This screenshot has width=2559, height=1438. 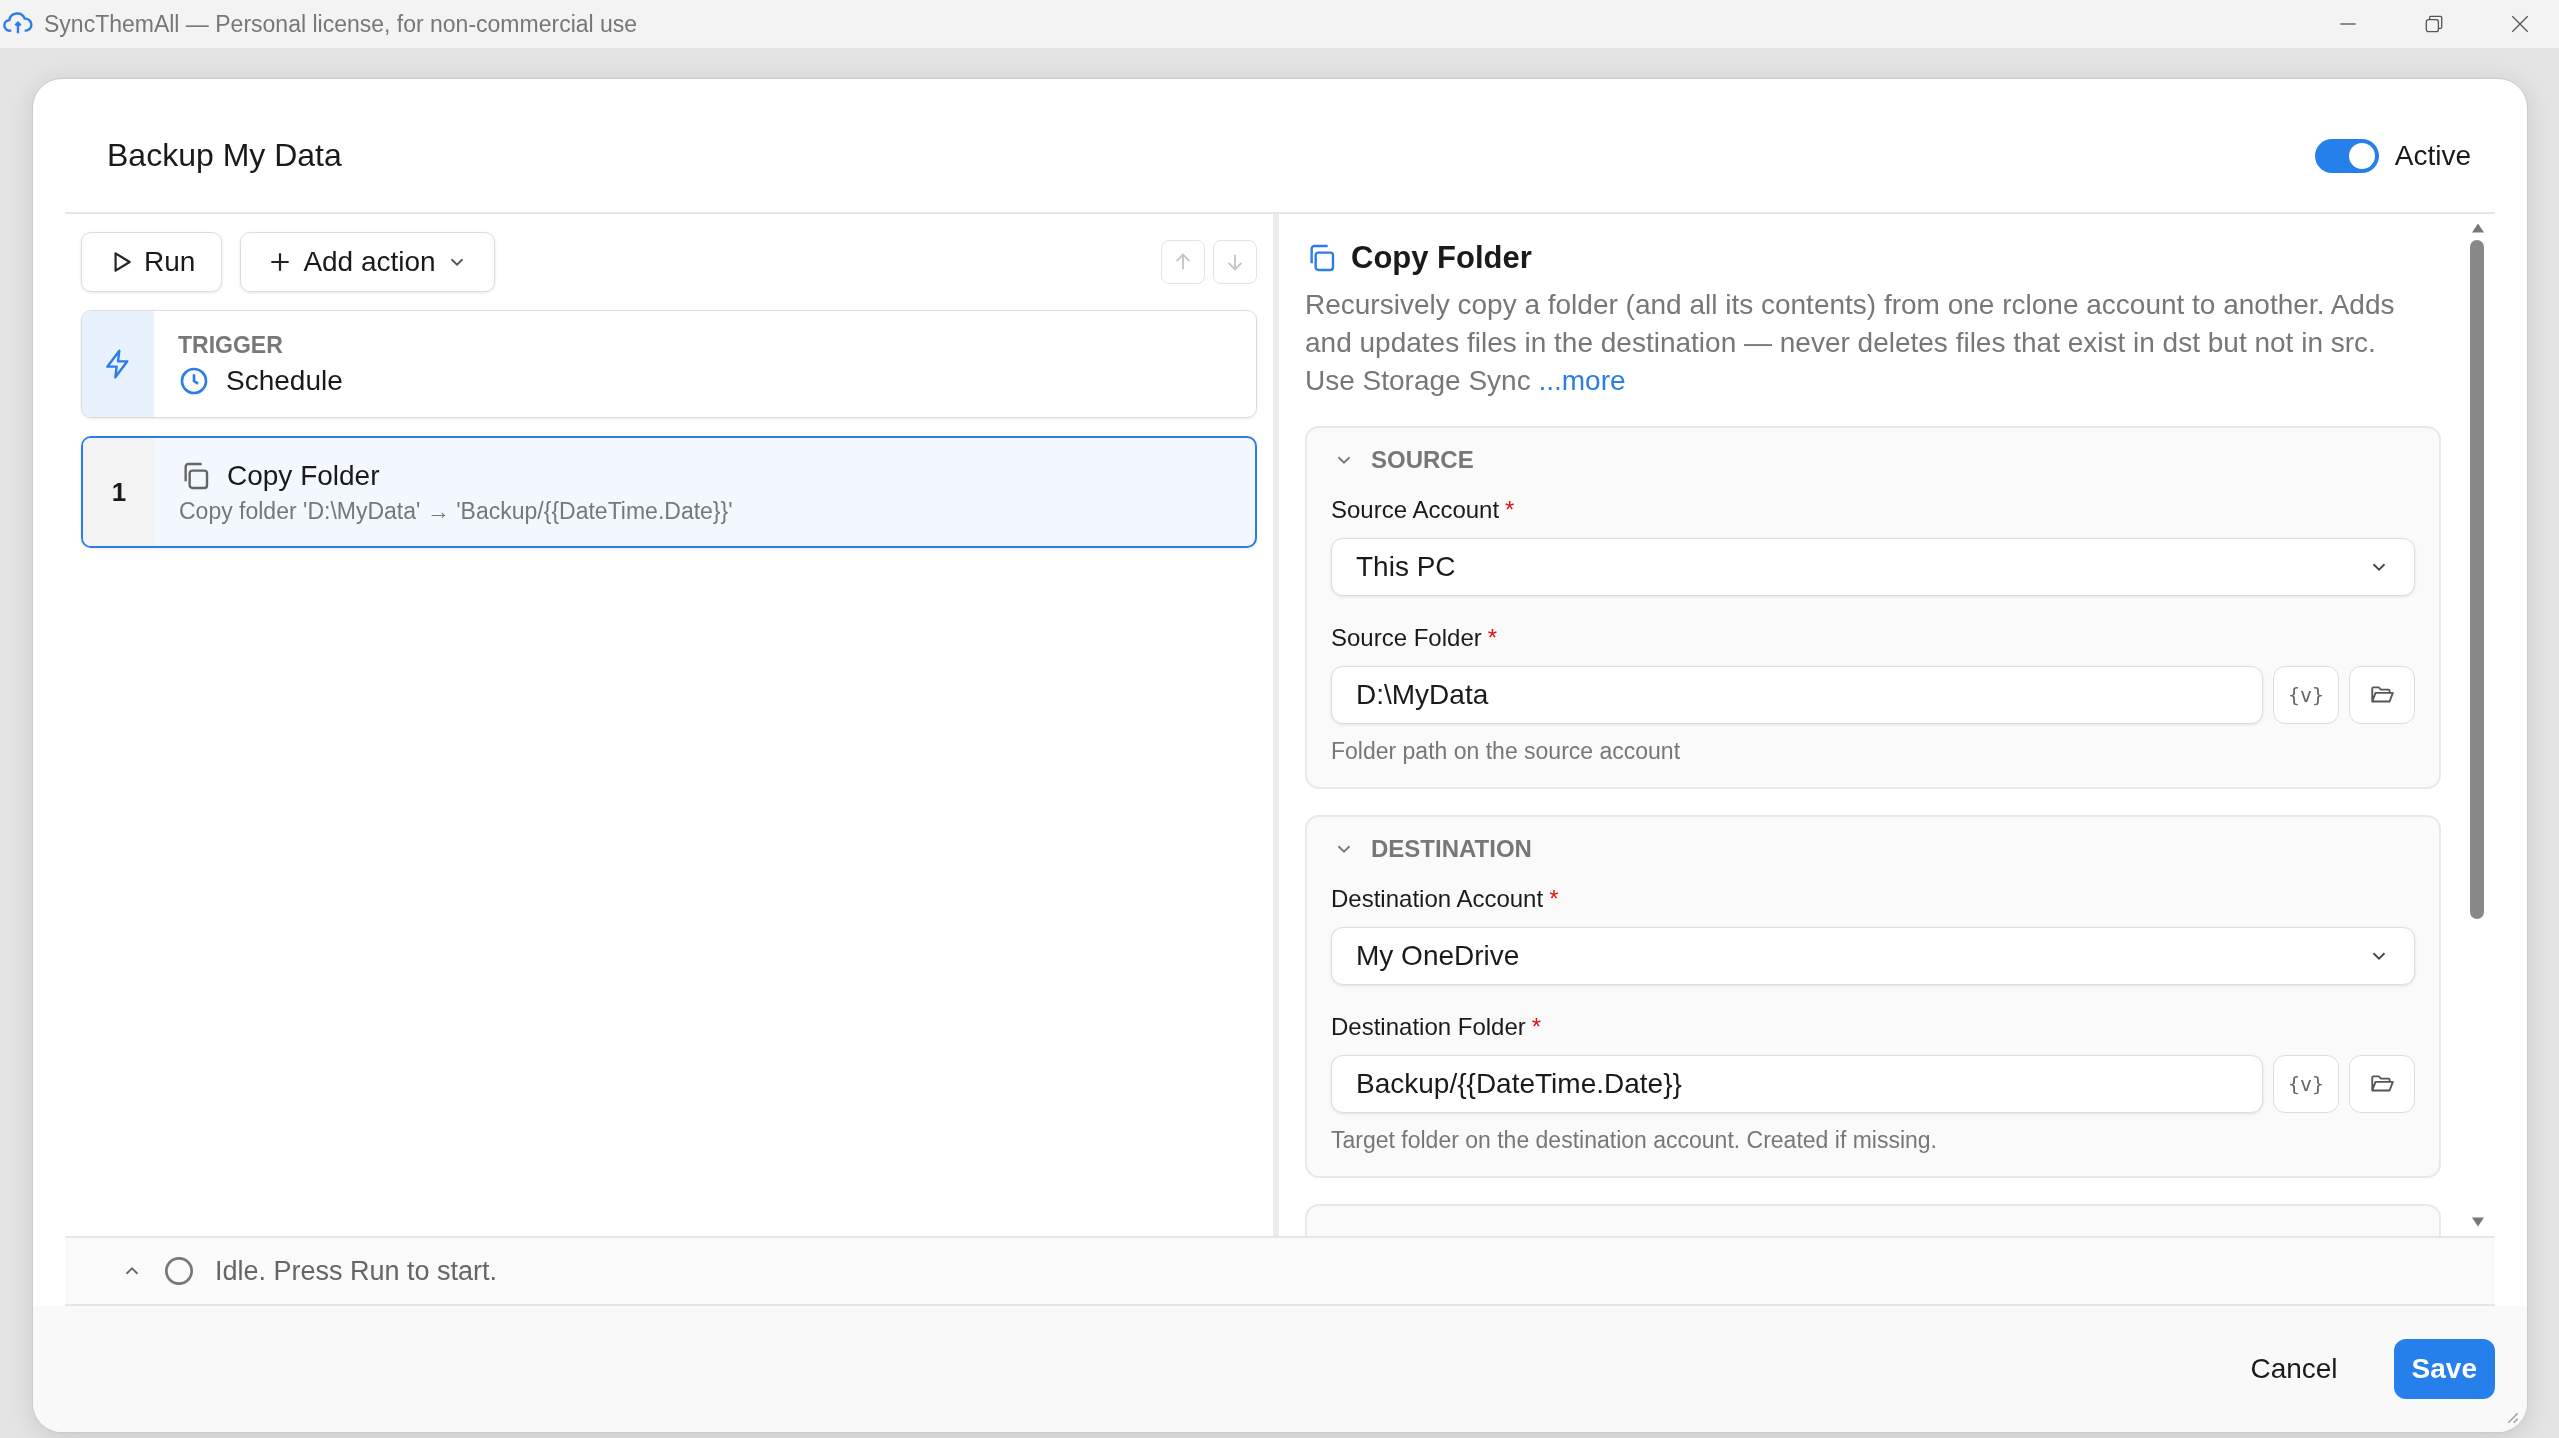 What do you see at coordinates (119, 492) in the screenshot?
I see `step-number: 1` at bounding box center [119, 492].